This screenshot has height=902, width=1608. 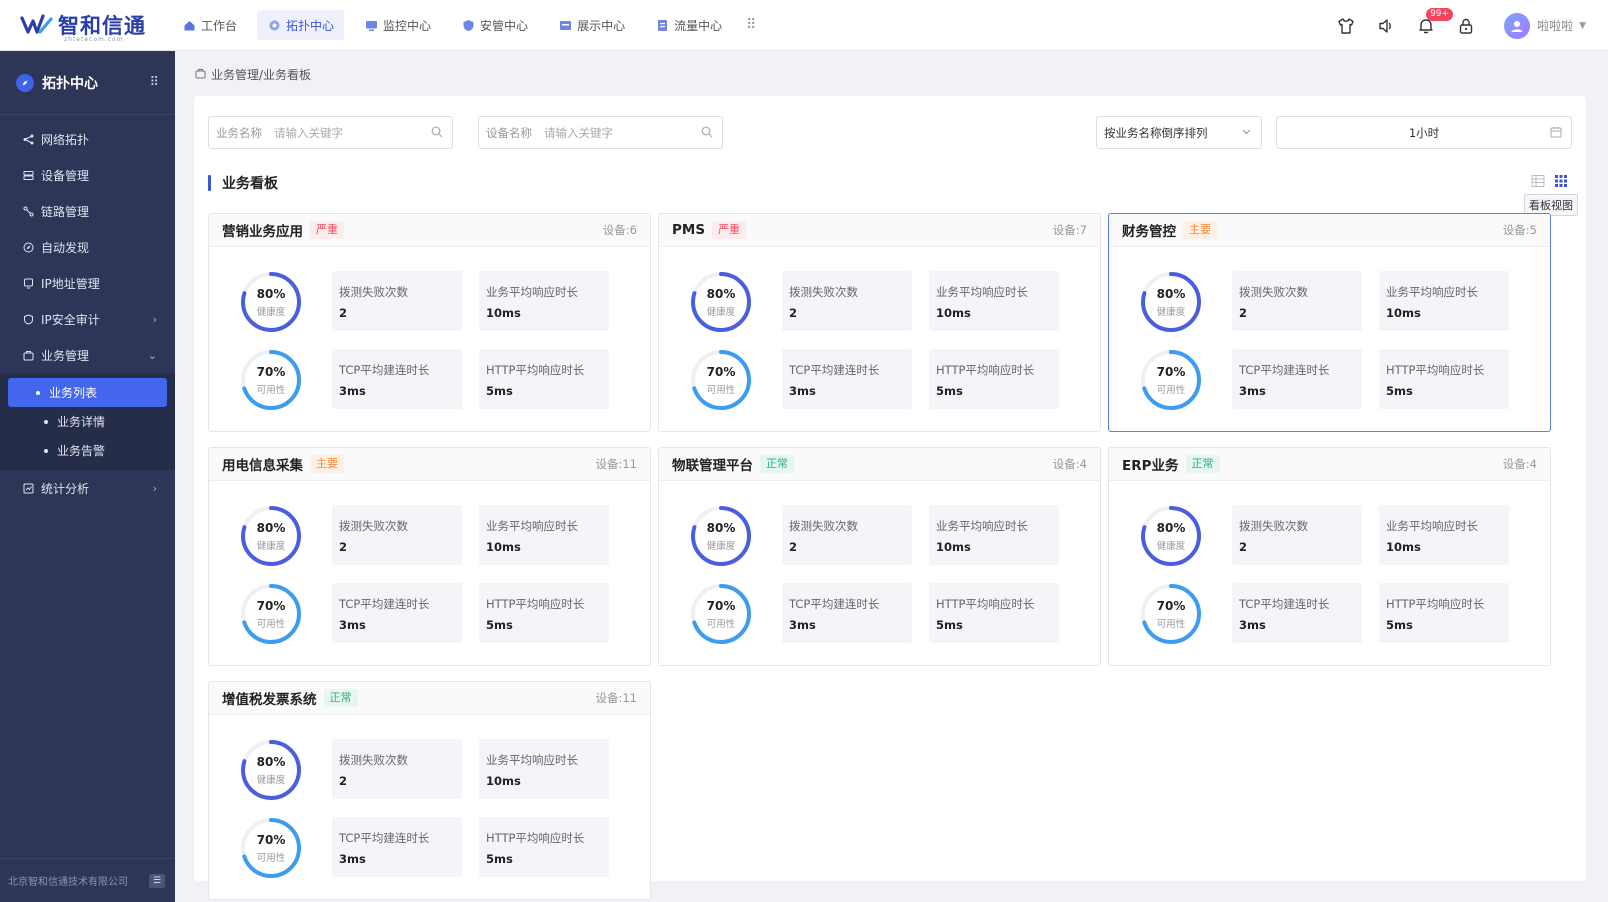 I want to click on sort-select: 按业务名称倒序排列, so click(x=1179, y=132).